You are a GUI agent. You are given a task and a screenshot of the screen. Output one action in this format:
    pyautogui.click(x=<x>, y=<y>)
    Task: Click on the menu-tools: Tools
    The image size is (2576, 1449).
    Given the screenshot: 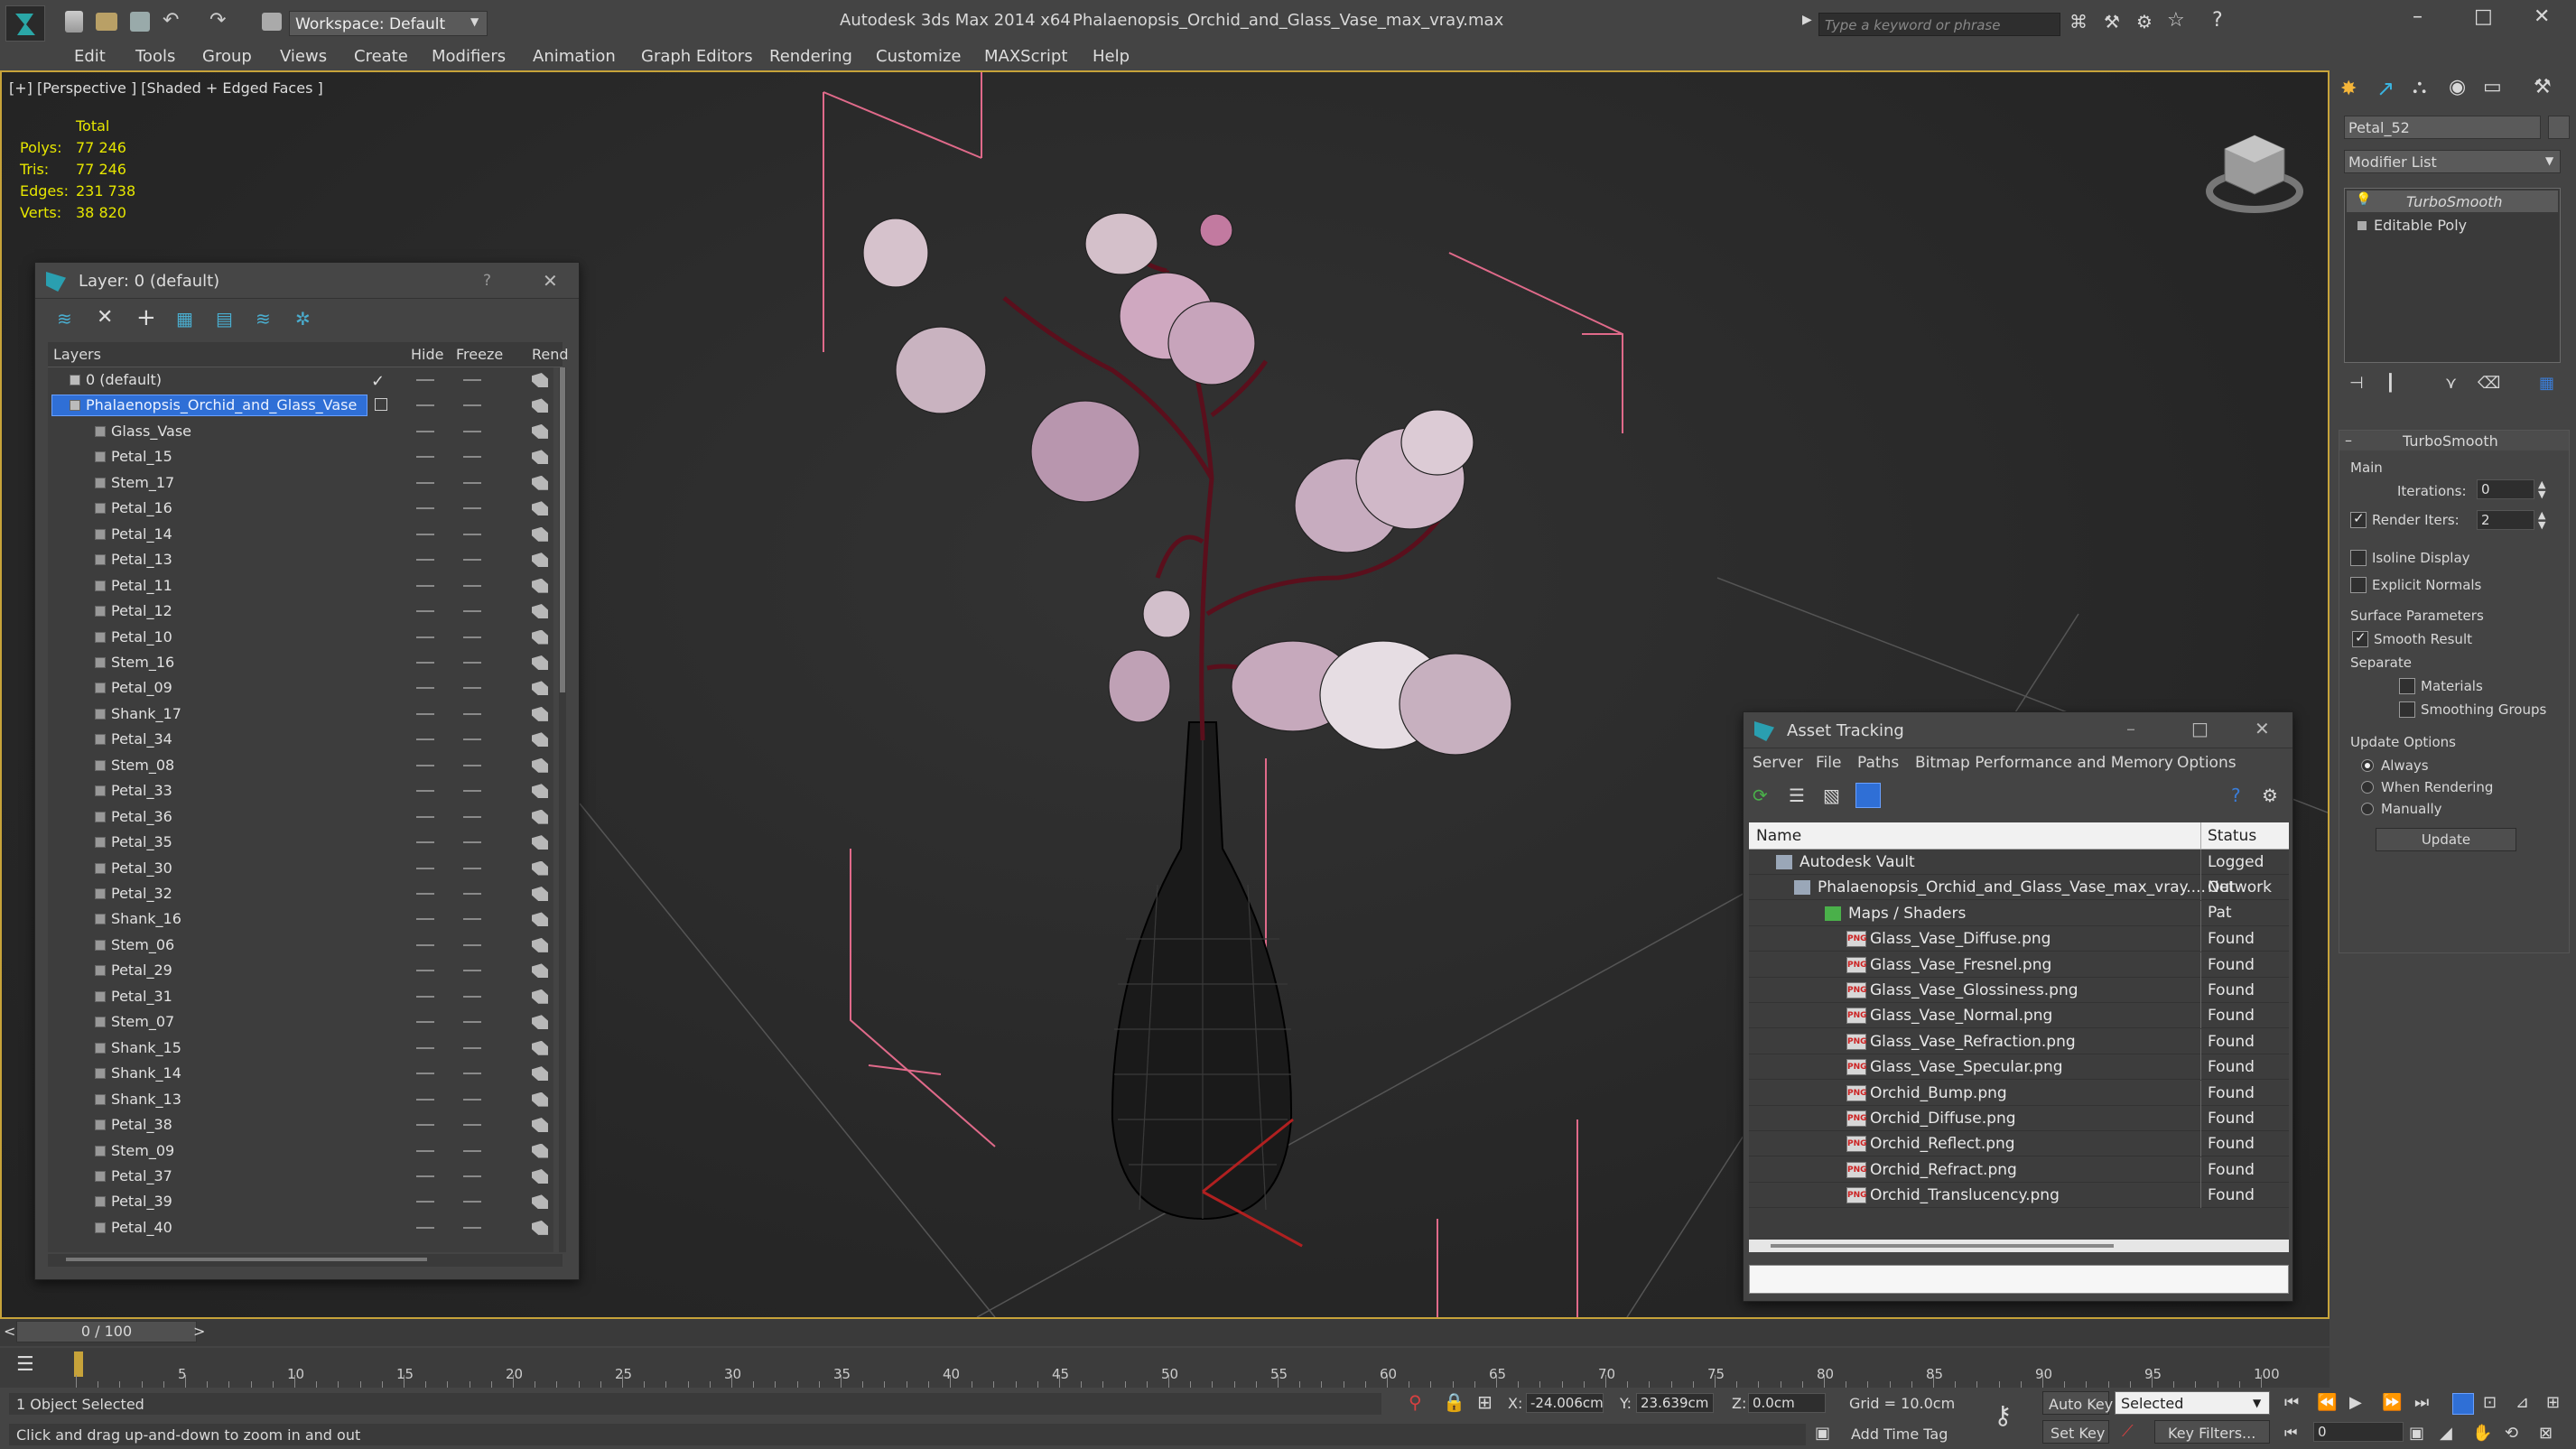 What is the action you would take?
    pyautogui.click(x=155, y=57)
    